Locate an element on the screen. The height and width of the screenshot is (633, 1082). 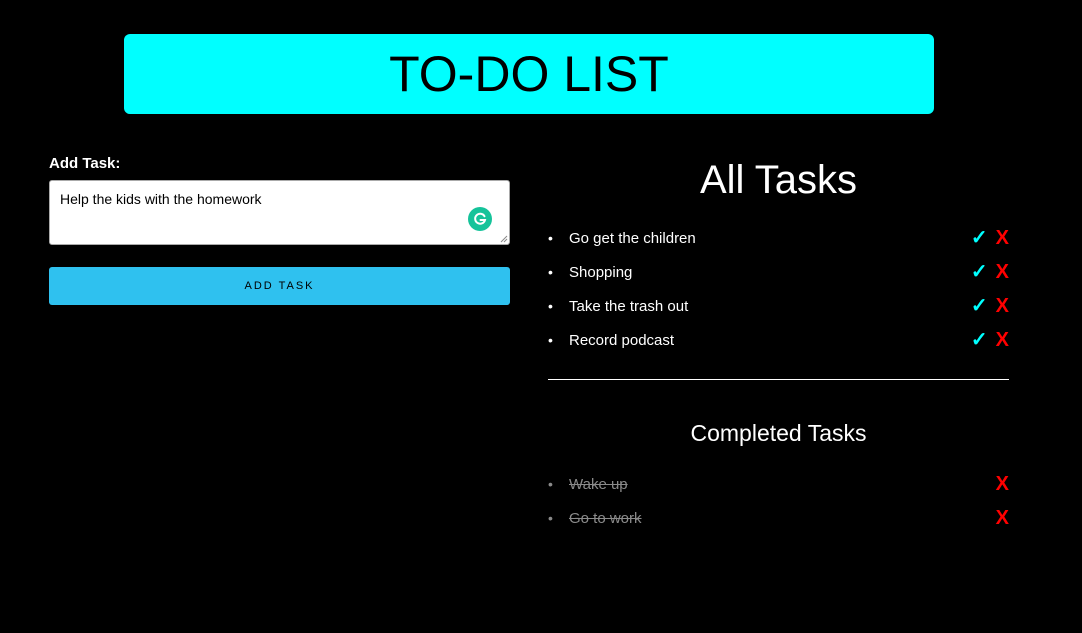
task-textarea-container: Help the kids with the homework is located at coordinates (279, 212).